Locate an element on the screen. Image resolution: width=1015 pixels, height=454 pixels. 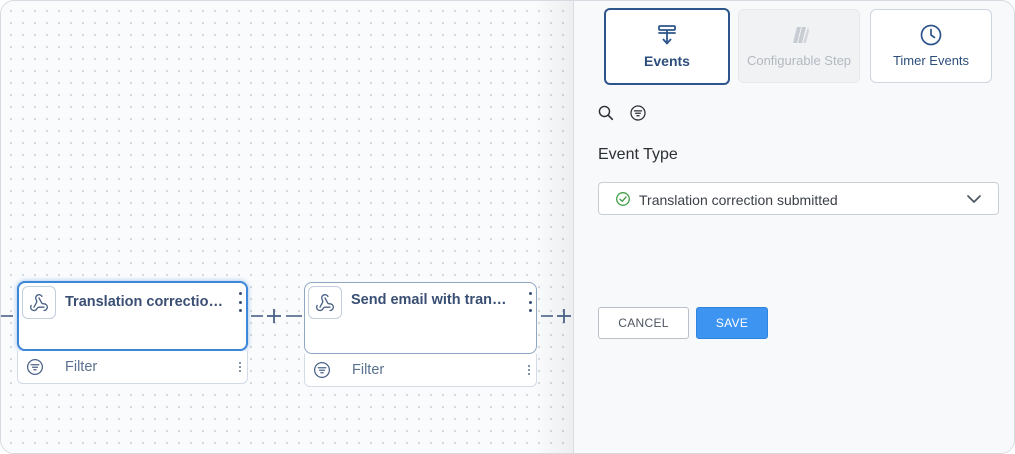
connector-start is located at coordinates (7, 316).